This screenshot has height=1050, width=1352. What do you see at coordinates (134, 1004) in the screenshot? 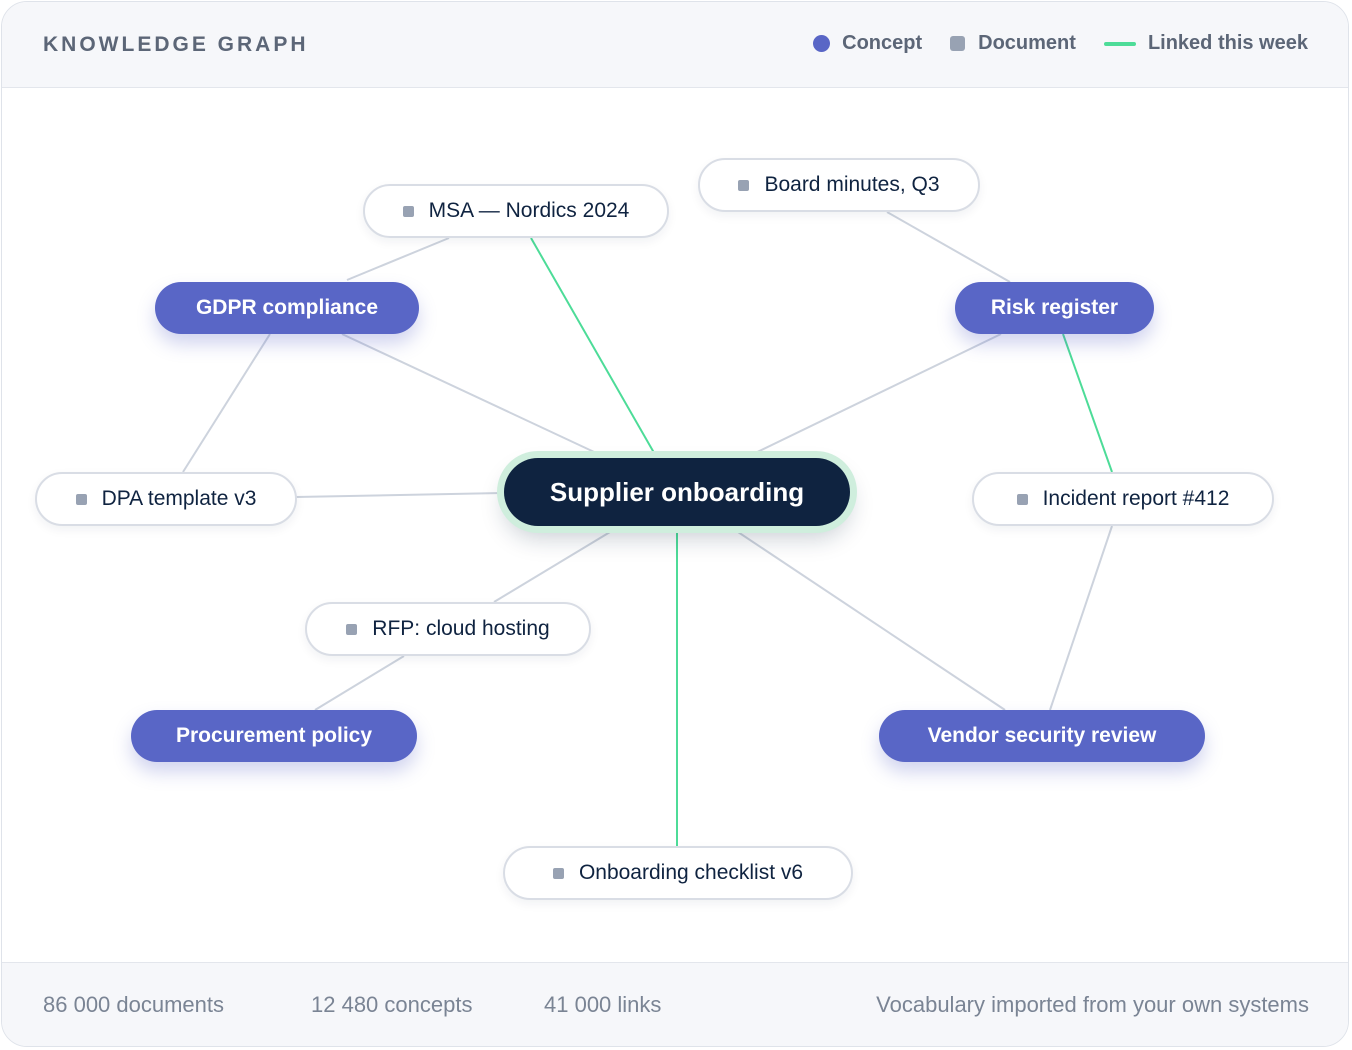
I see `stat-documents: 86 000 documents` at bounding box center [134, 1004].